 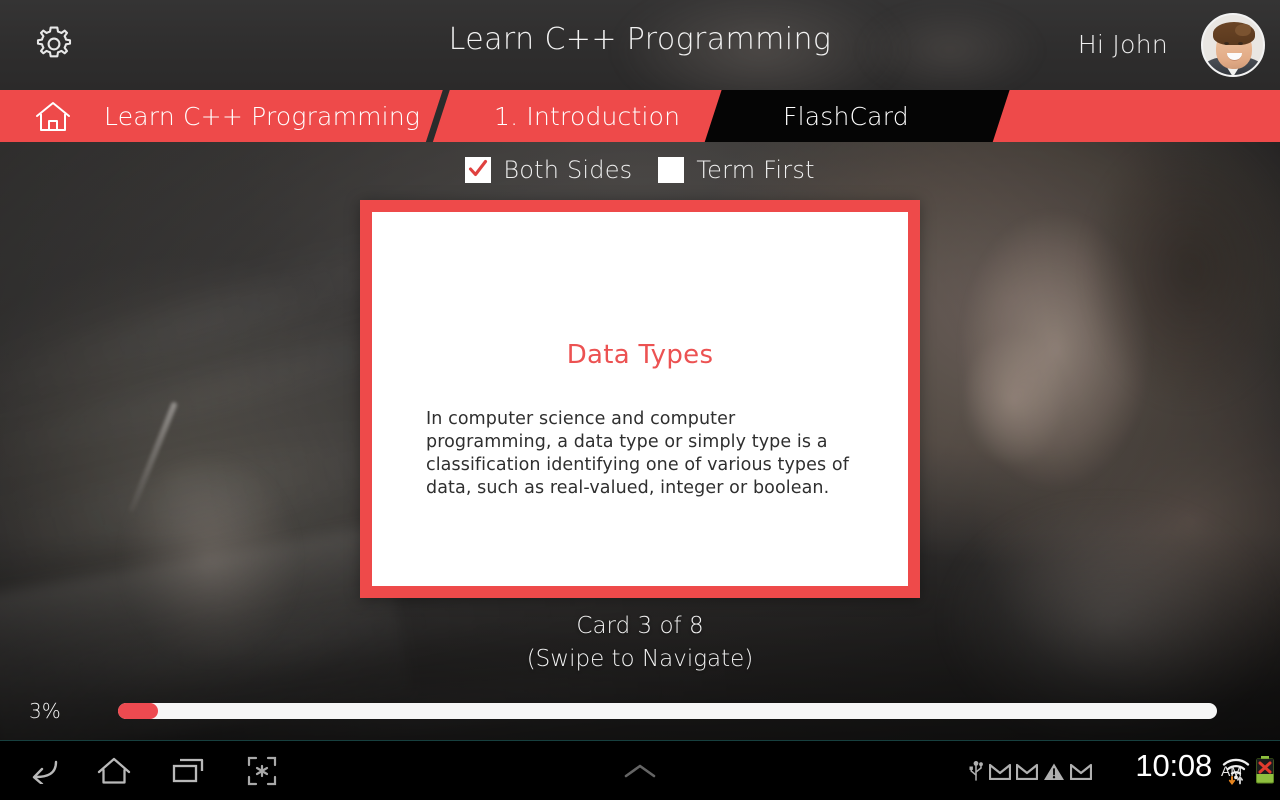 I want to click on check-icon, so click(x=478, y=168).